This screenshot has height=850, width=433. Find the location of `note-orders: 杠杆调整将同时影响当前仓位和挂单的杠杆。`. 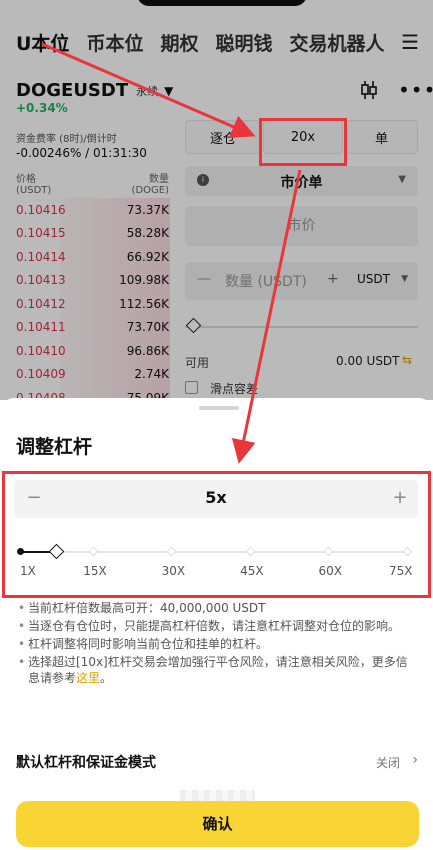

note-orders: 杠杆调整将同时影响当前仓位和挂单的杠杆。 is located at coordinates (218, 644).